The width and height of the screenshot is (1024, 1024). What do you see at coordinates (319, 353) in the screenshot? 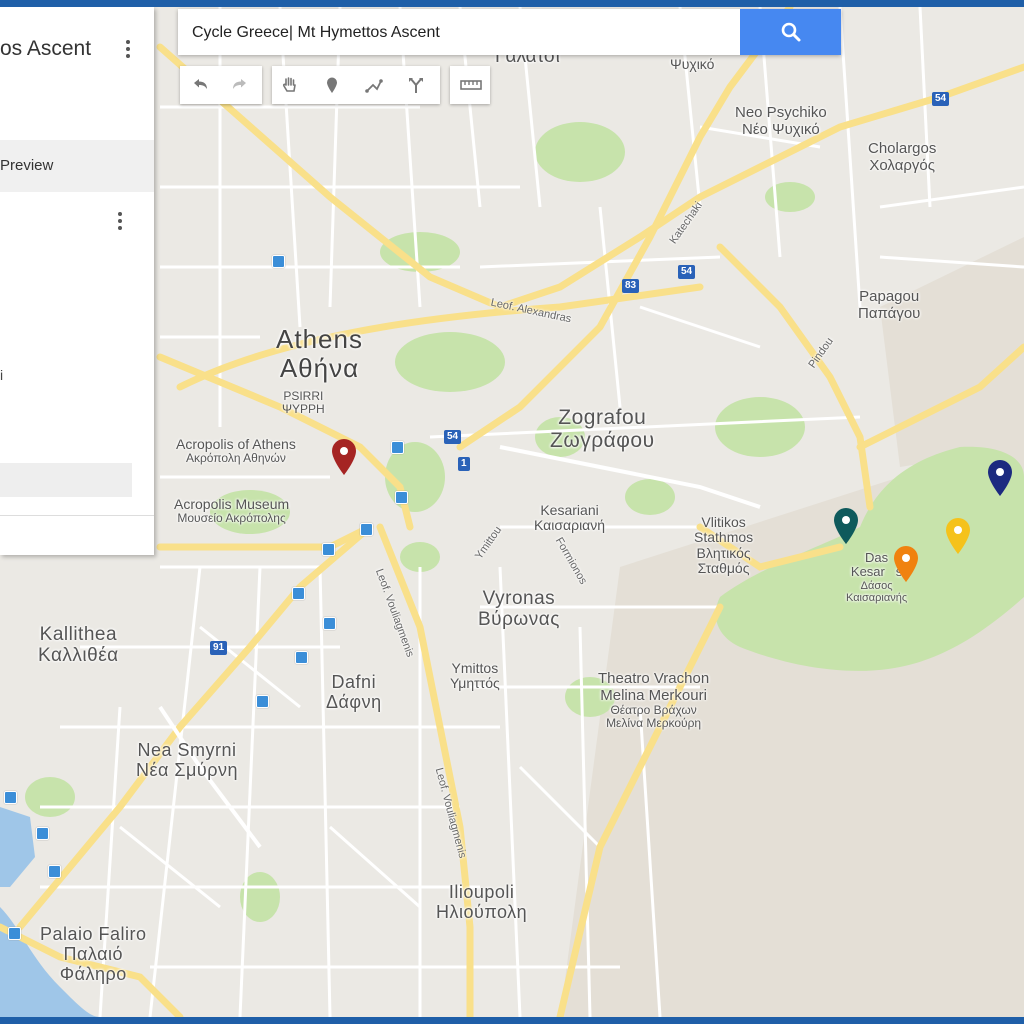
I see `athens-label: Athens Αθήνα` at bounding box center [319, 353].